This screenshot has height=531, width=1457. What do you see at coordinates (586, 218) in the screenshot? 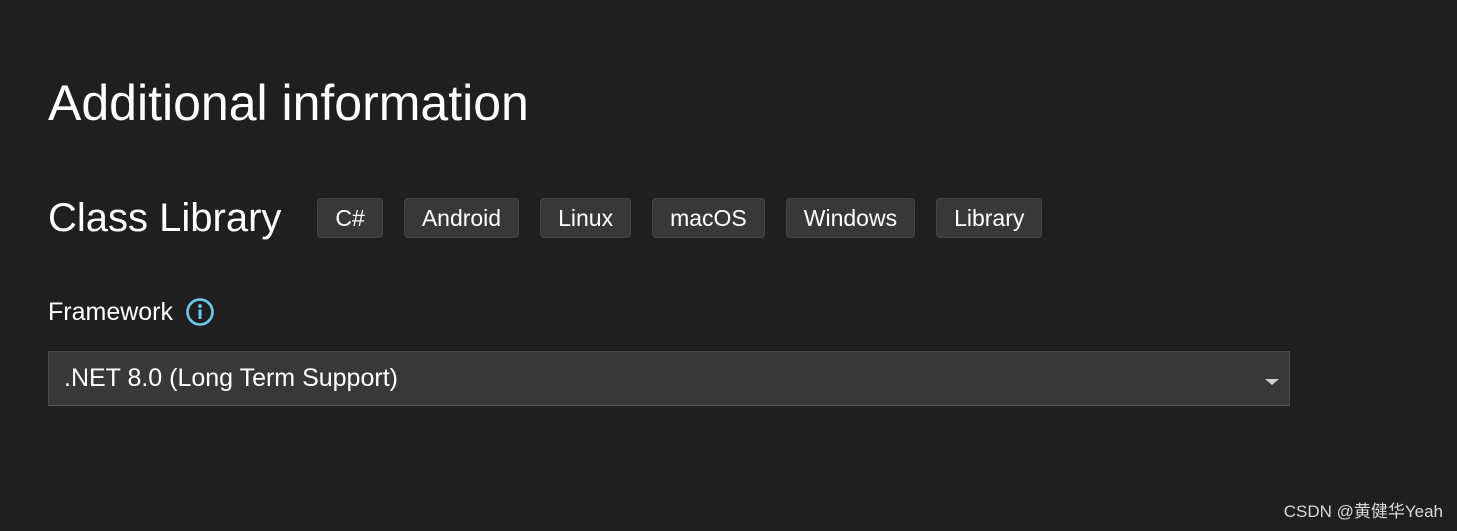
I see `tag-linux: Linux` at bounding box center [586, 218].